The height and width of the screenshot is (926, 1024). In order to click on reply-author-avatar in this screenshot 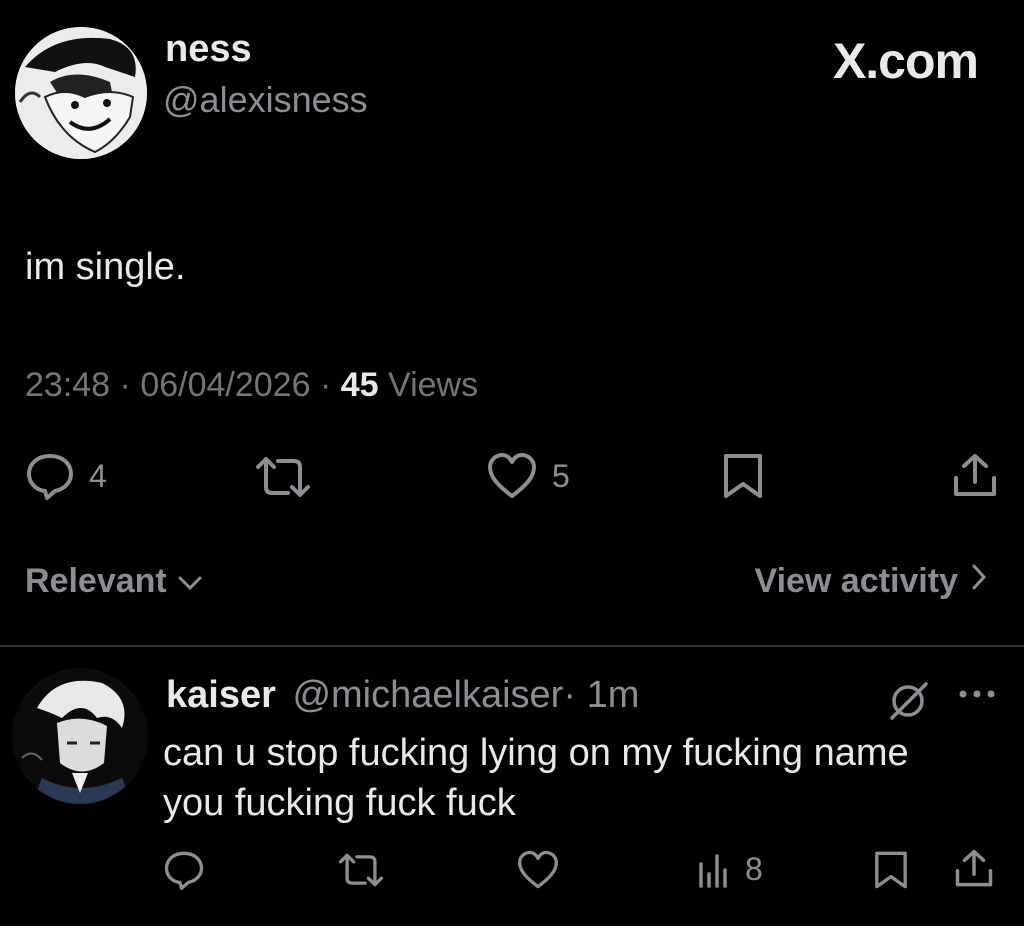, I will do `click(80, 736)`.